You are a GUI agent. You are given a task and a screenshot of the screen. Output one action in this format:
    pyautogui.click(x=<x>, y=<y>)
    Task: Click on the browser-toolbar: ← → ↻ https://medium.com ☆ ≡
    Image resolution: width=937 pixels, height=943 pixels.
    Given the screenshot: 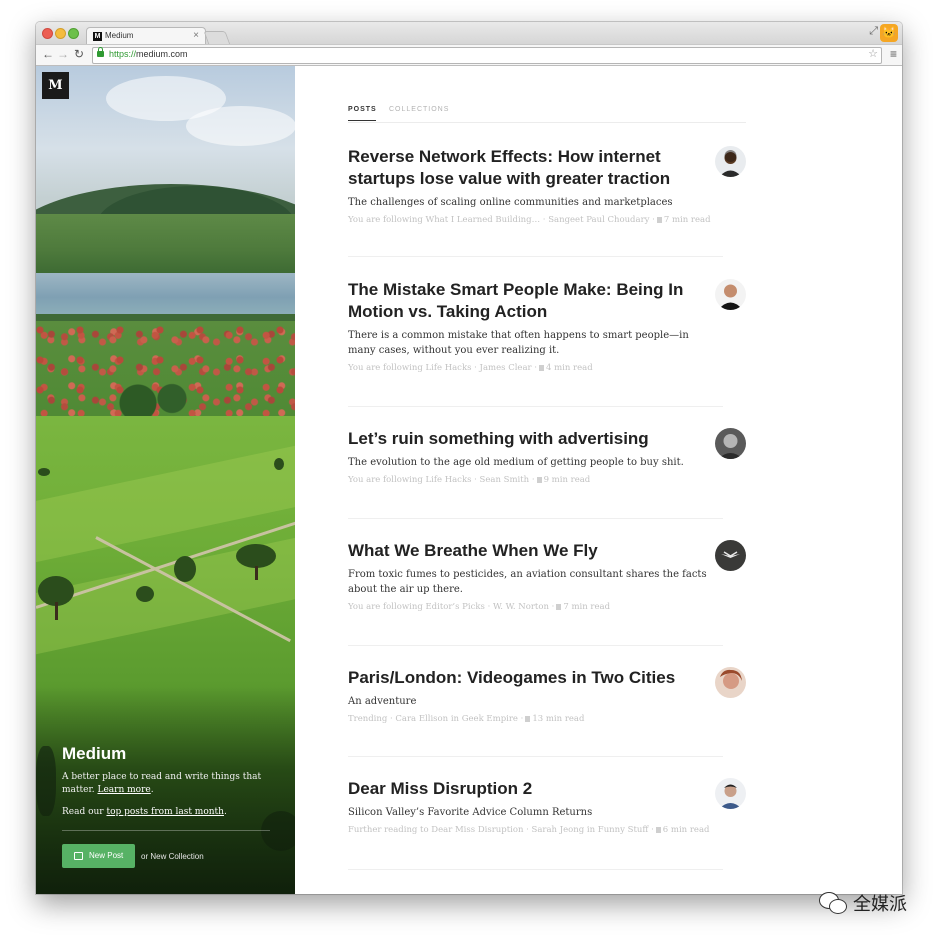 What is the action you would take?
    pyautogui.click(x=469, y=55)
    